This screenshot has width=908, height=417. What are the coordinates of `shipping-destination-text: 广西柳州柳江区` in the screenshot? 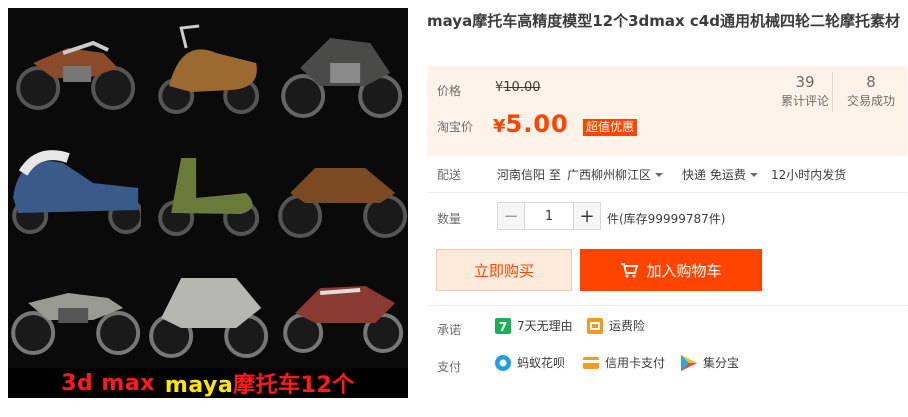 It's located at (609, 175).